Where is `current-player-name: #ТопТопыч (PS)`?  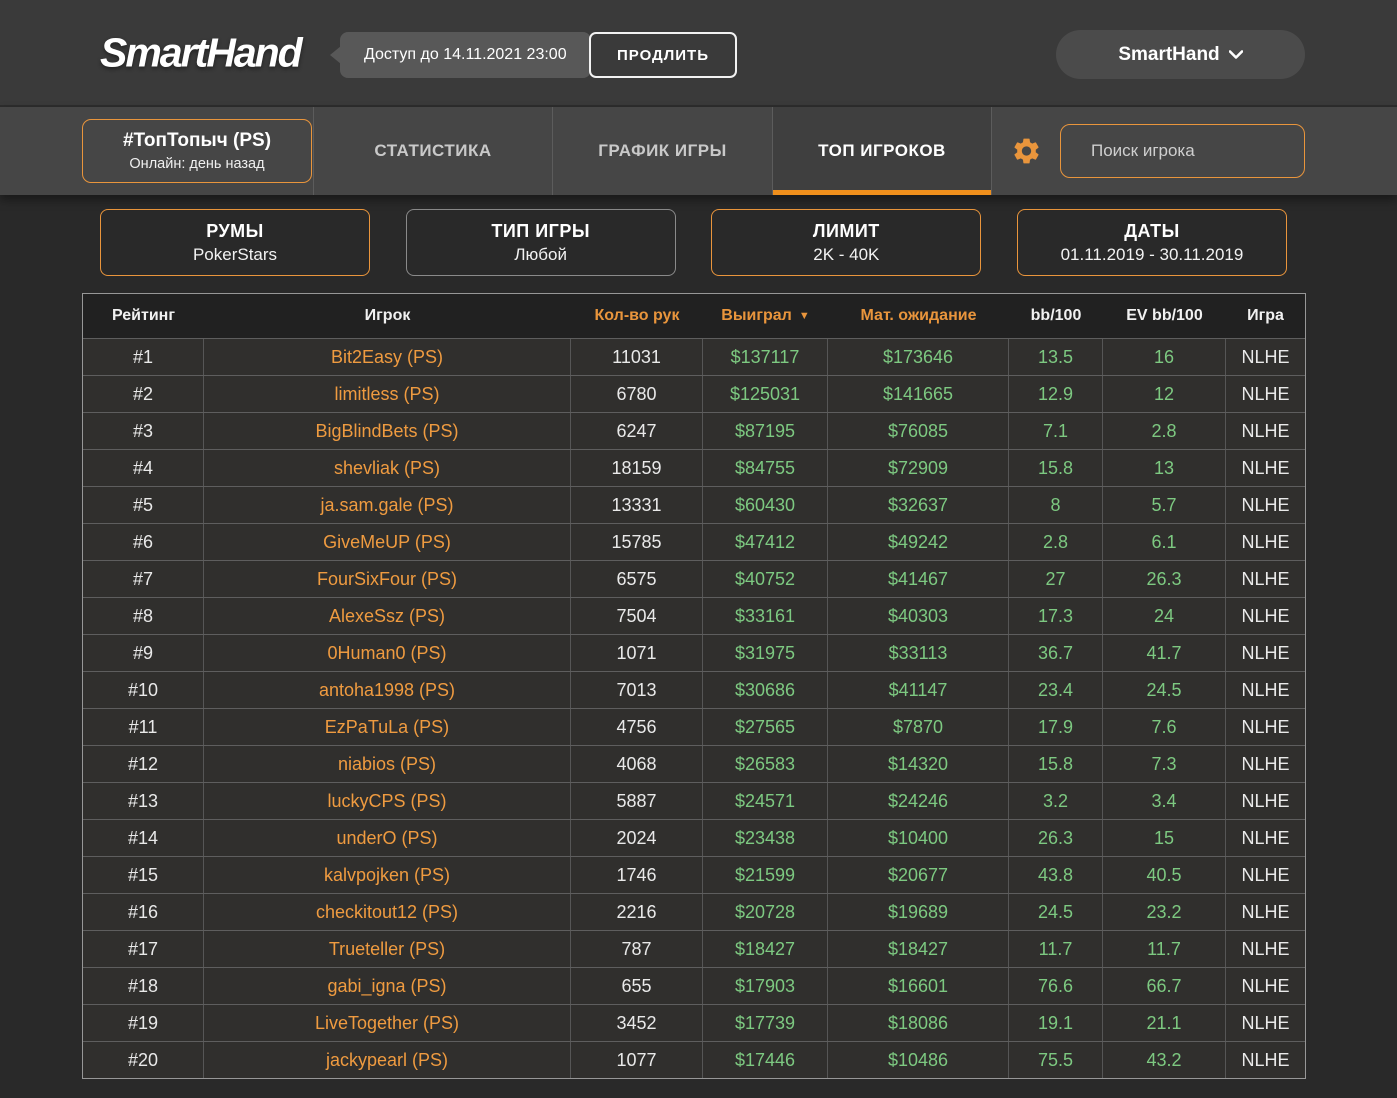
current-player-name: #ТопТопыч (PS) is located at coordinates (197, 140).